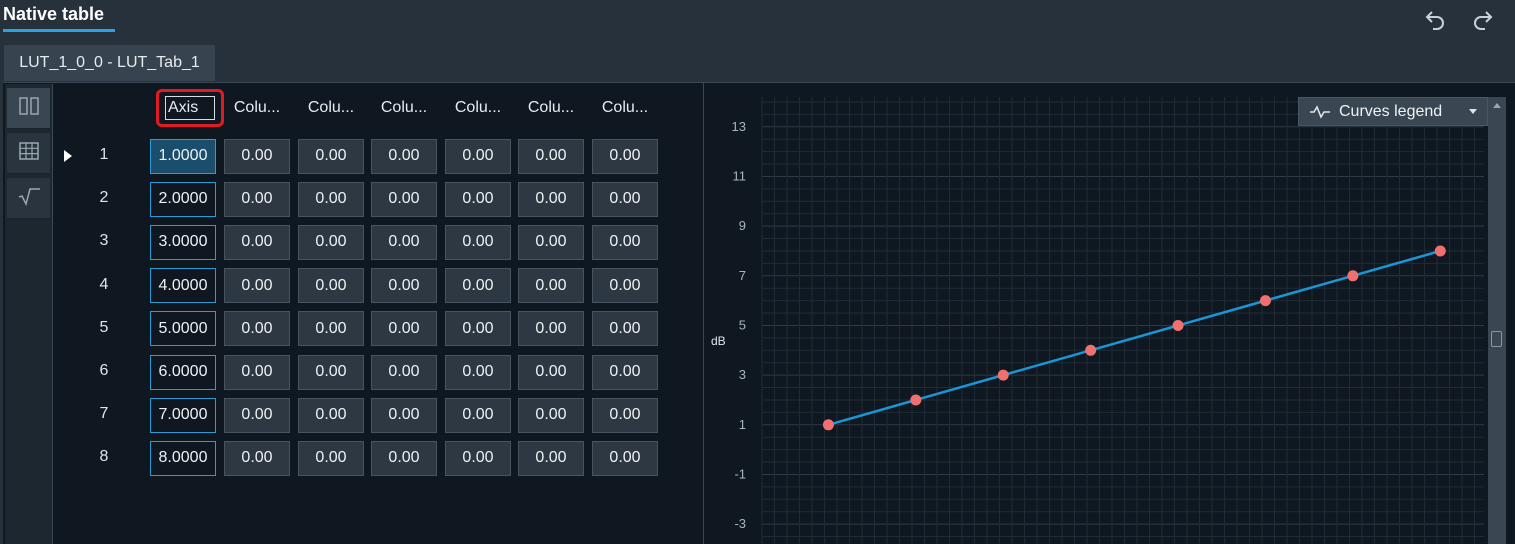 Image resolution: width=1515 pixels, height=544 pixels. Describe the element at coordinates (104, 328) in the screenshot. I see `row-number: 5` at that location.